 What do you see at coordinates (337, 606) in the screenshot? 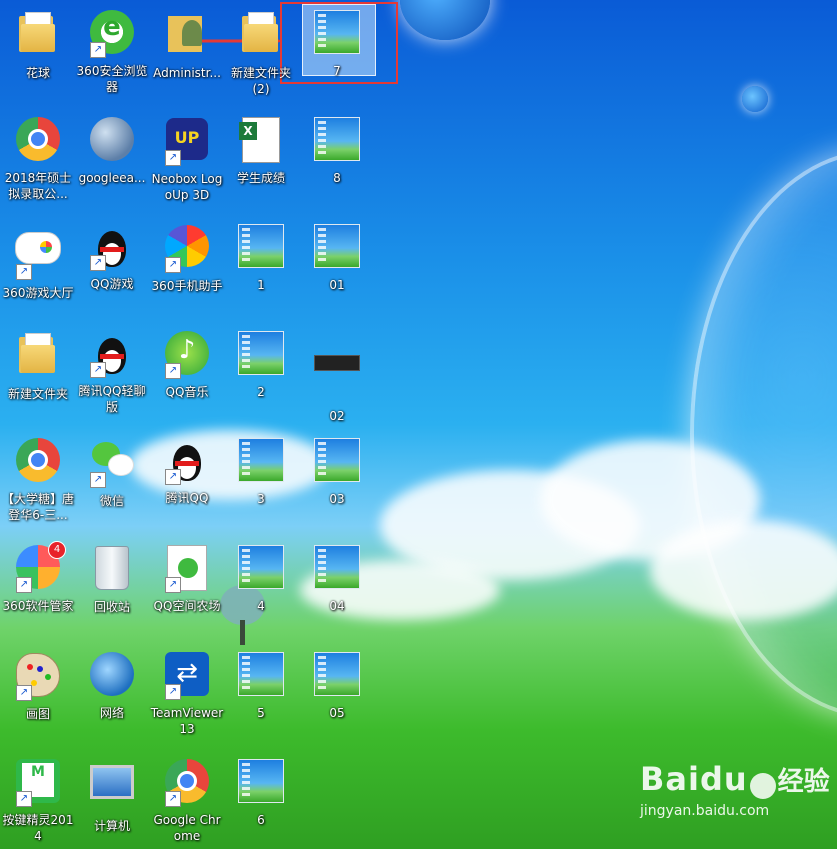
I see `icon-label: 04` at bounding box center [337, 606].